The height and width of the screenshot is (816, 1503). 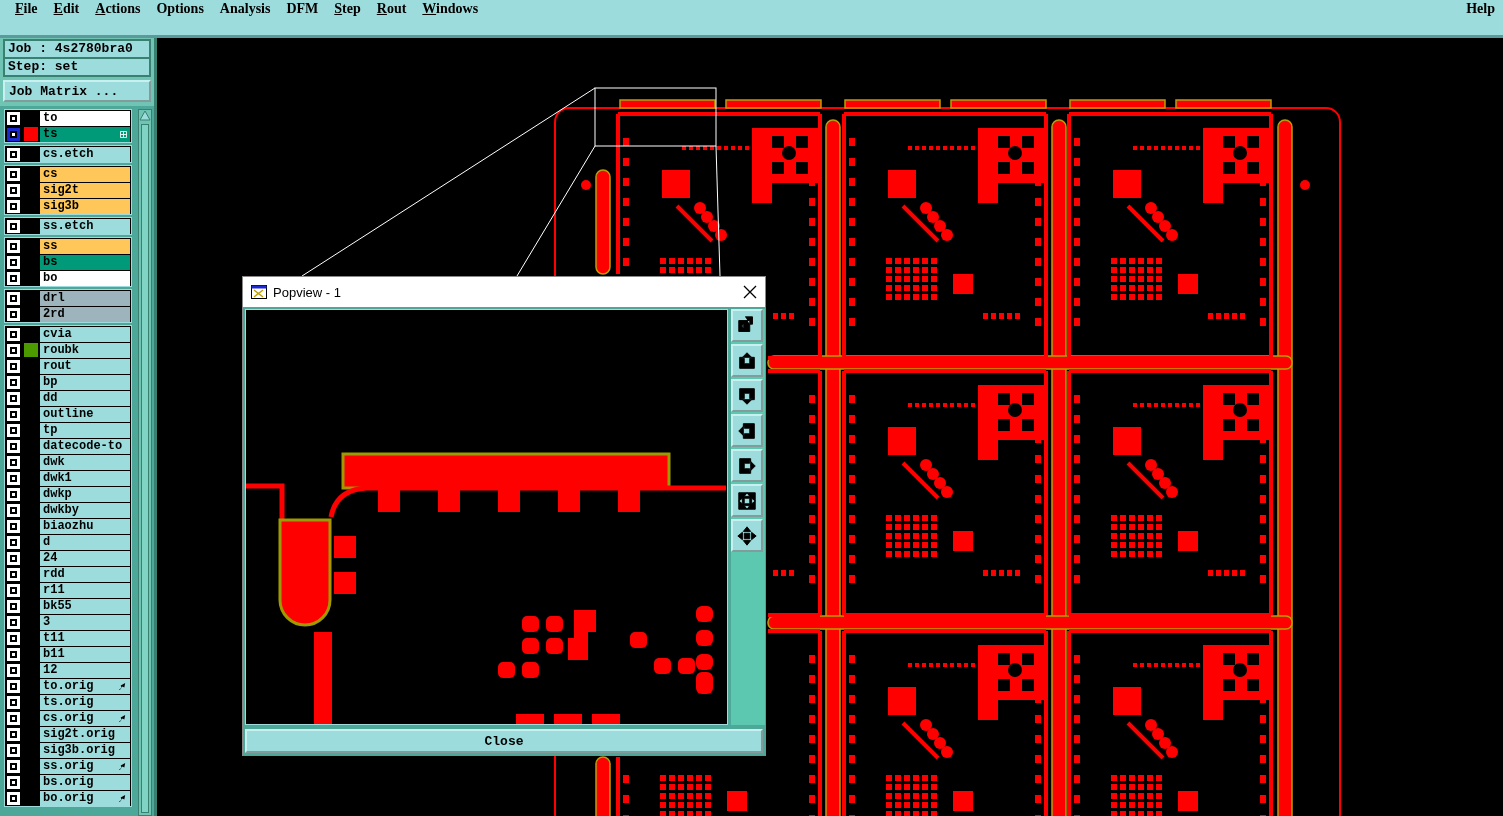 I want to click on layer-item: to.orig, so click(x=85, y=686).